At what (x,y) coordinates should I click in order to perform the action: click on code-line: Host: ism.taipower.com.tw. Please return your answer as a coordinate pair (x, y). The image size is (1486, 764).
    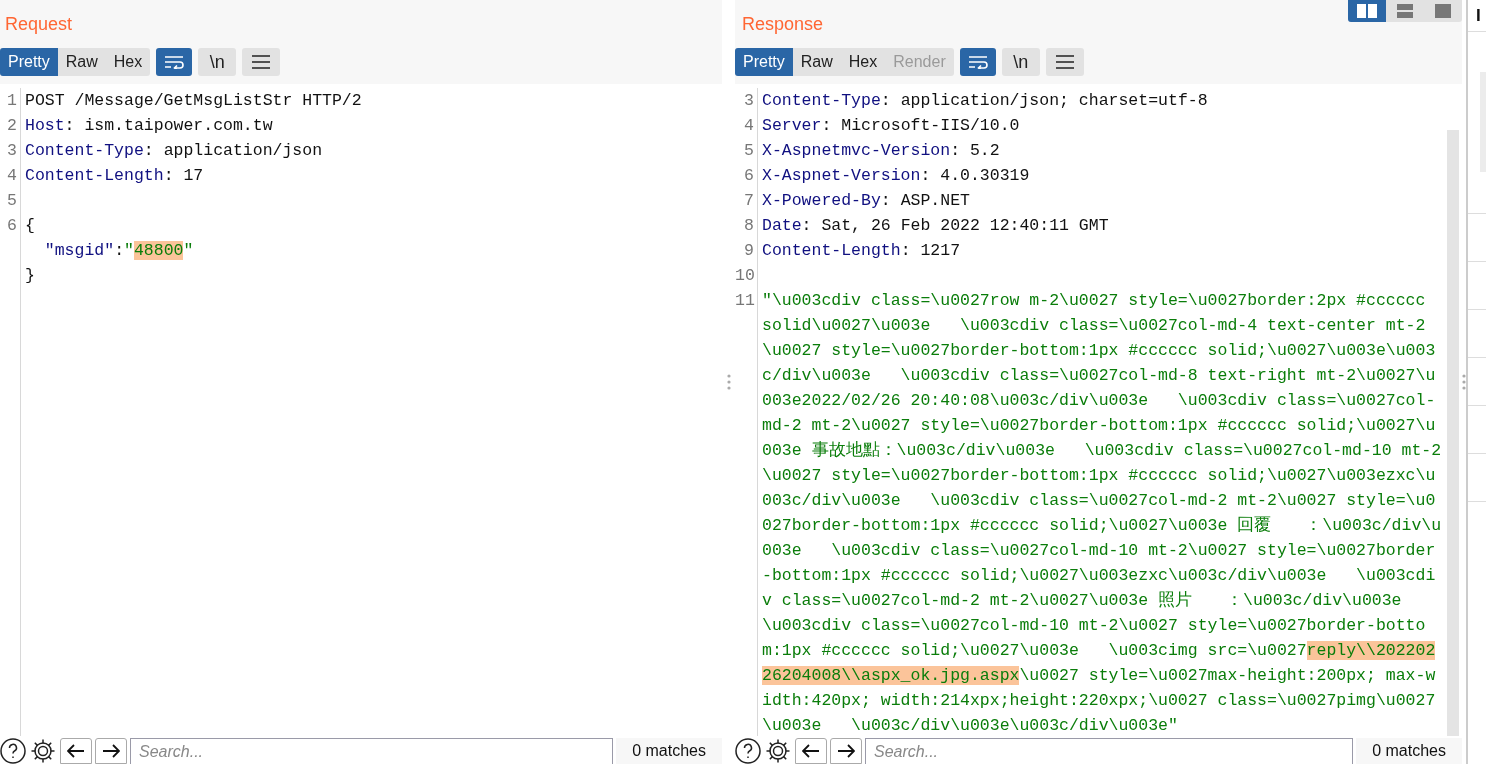
    Looking at the image, I should click on (149, 126).